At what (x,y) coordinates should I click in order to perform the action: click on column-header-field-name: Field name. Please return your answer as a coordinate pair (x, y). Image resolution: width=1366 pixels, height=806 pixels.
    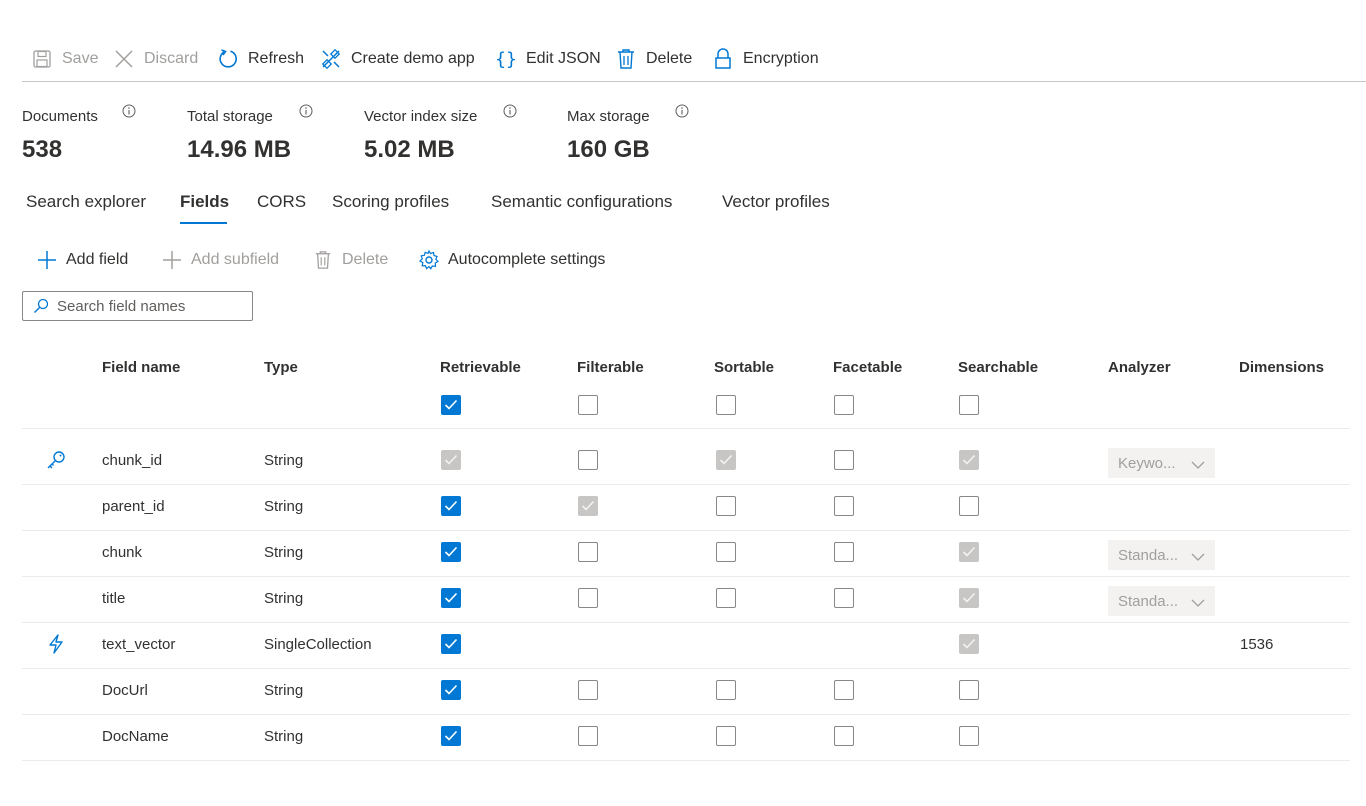
    Looking at the image, I should click on (141, 367).